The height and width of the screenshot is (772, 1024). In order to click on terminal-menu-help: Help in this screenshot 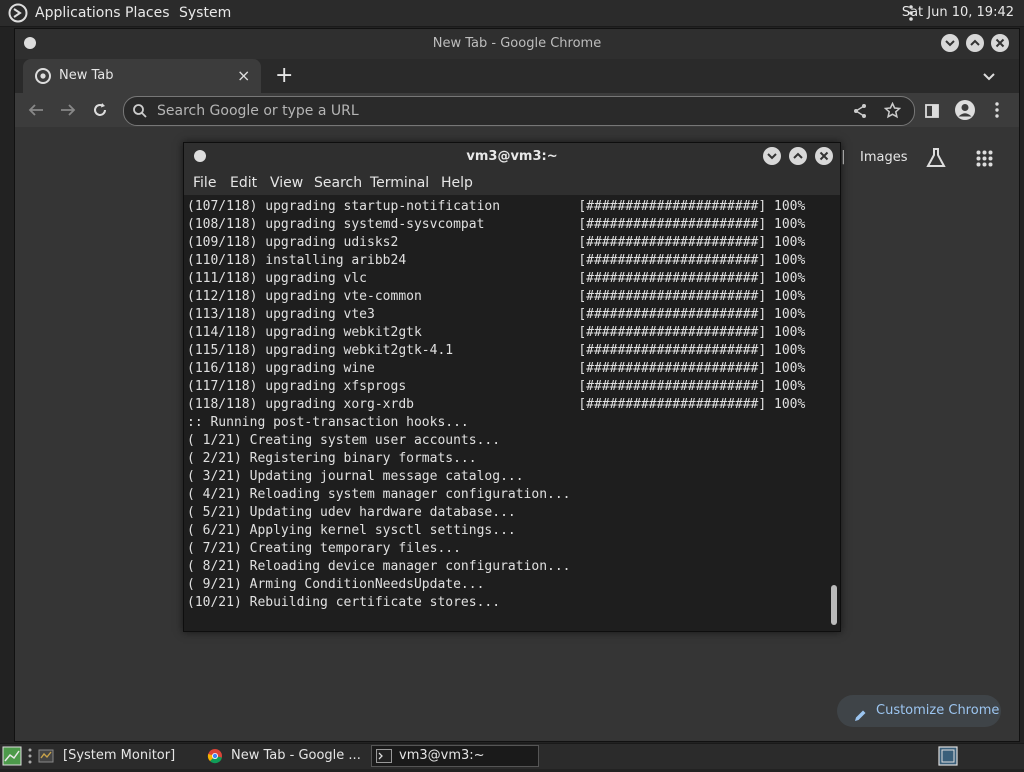, I will do `click(457, 183)`.